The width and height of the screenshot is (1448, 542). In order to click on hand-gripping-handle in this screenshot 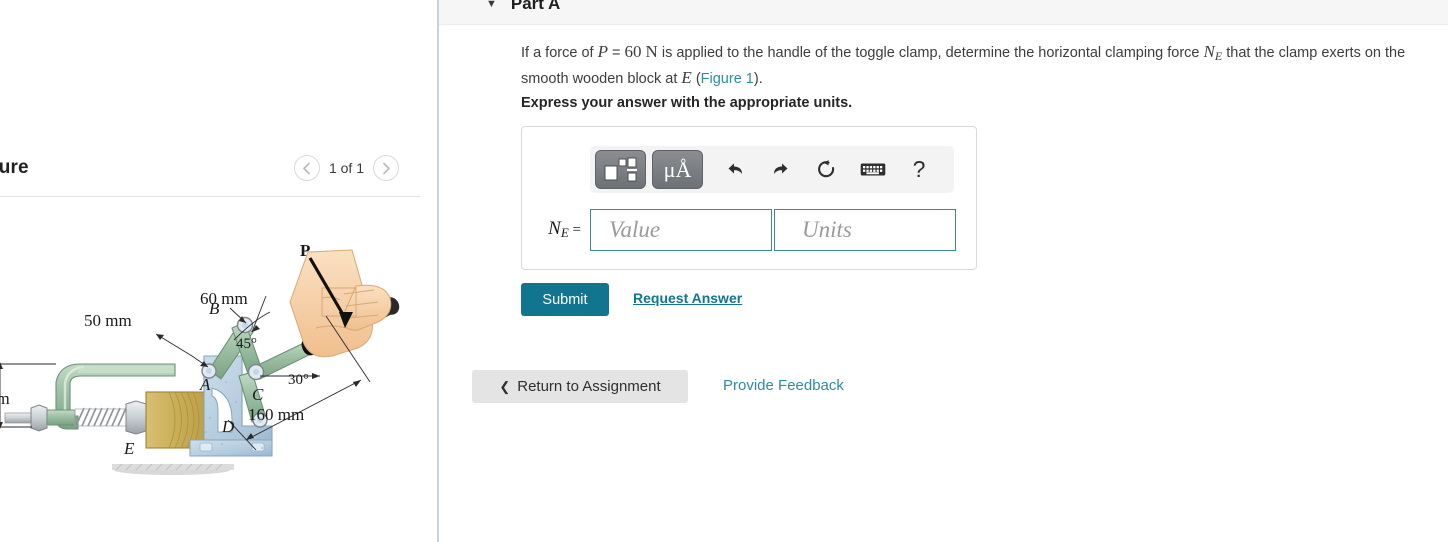, I will do `click(340, 303)`.